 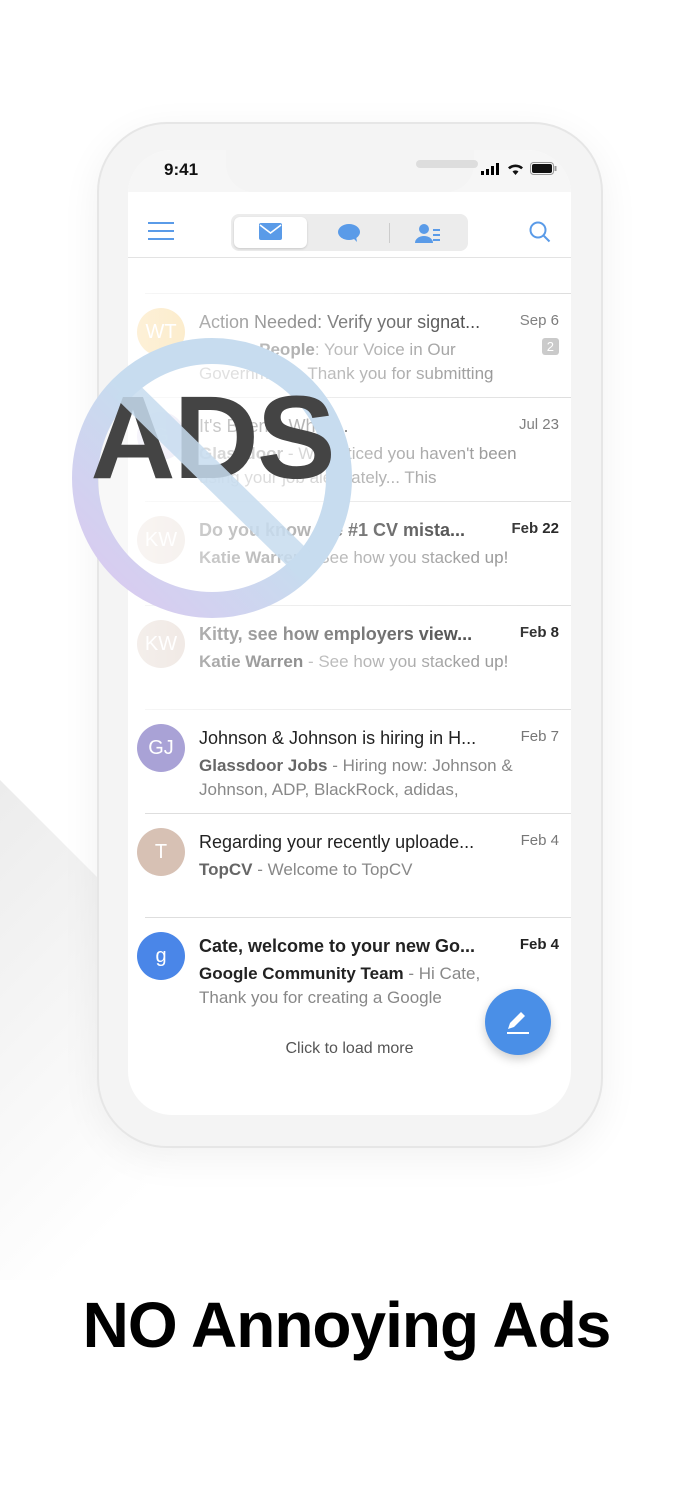 I want to click on email-snippet: - See how you stacked up!, so click(x=406, y=661).